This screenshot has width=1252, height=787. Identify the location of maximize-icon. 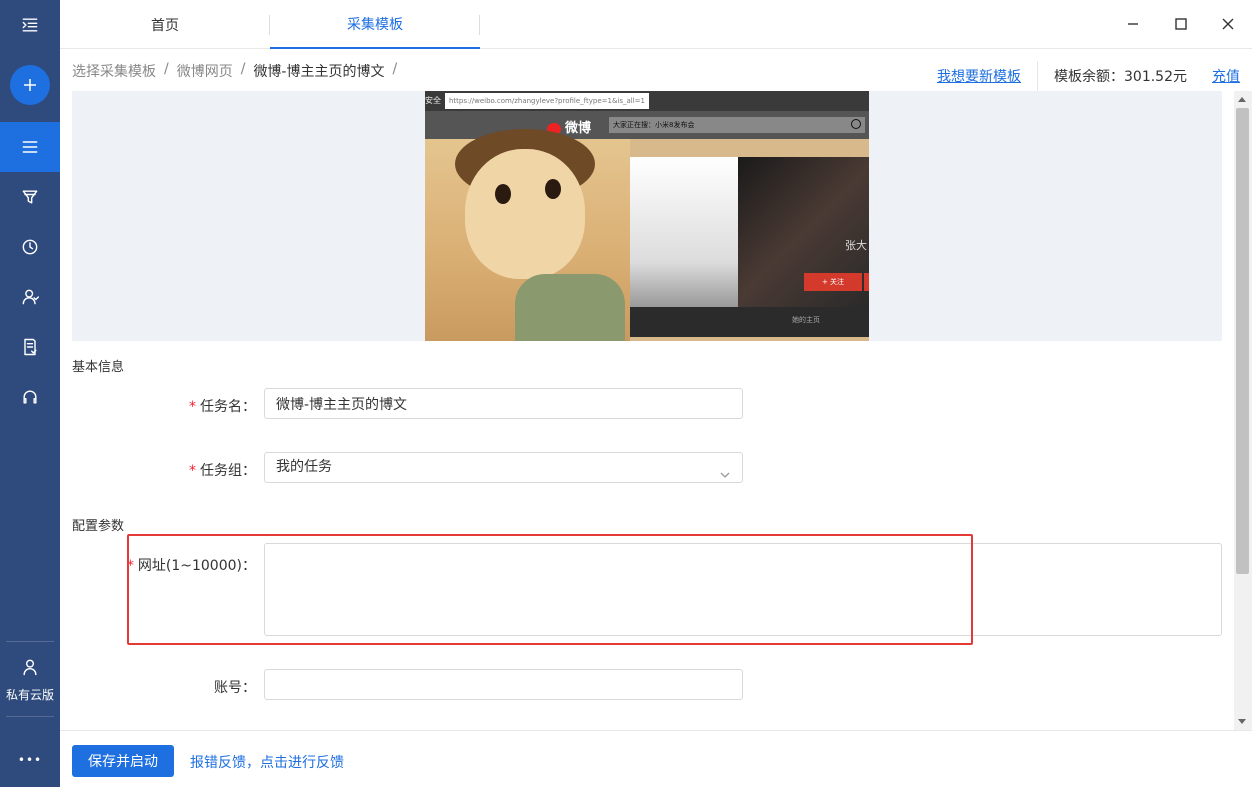
(1181, 24).